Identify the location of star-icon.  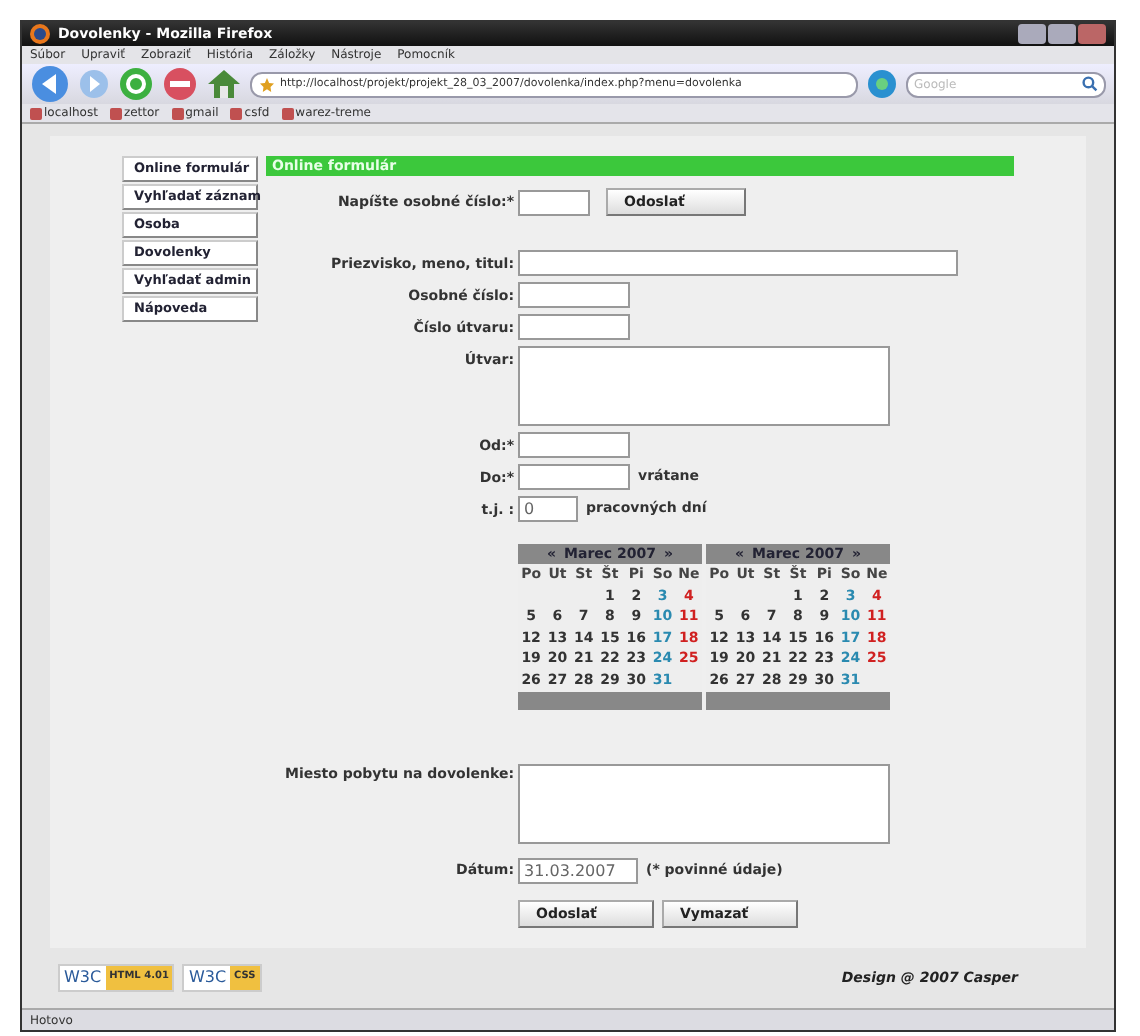
(267, 84).